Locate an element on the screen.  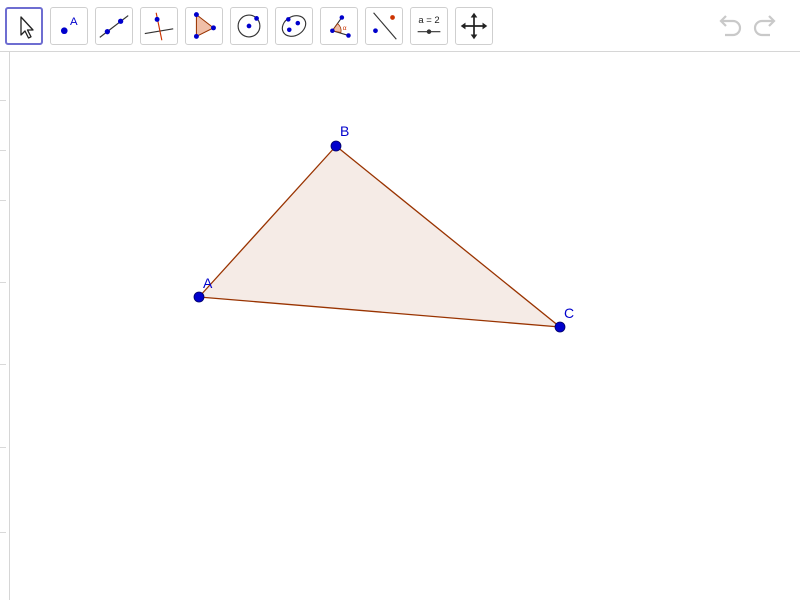
point-c-label: C is located at coordinates (569, 313).